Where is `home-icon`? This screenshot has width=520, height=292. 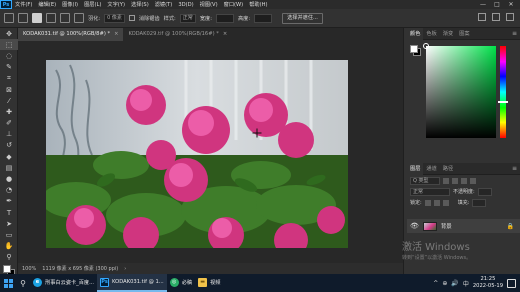
home-icon is located at coordinates (9, 18).